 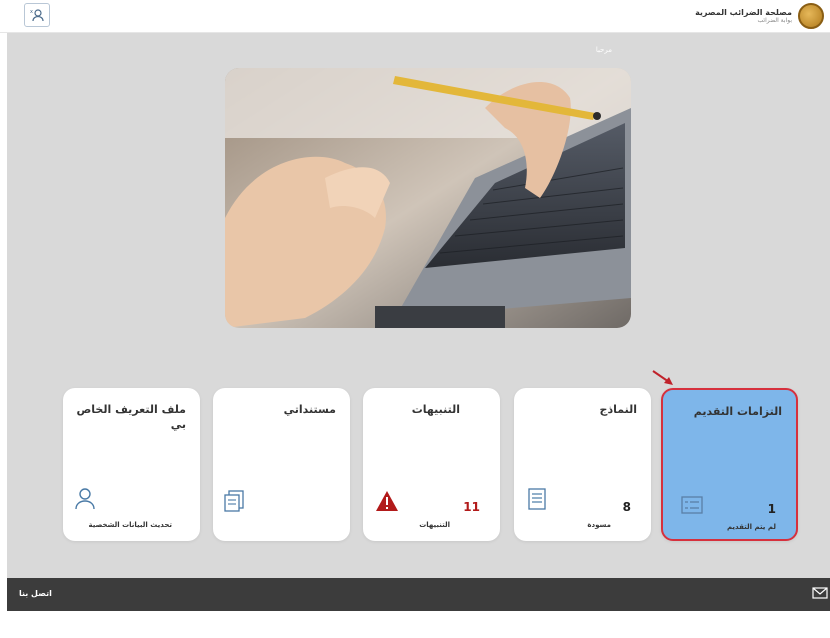 I want to click on arrow-indicator, so click(x=662, y=377).